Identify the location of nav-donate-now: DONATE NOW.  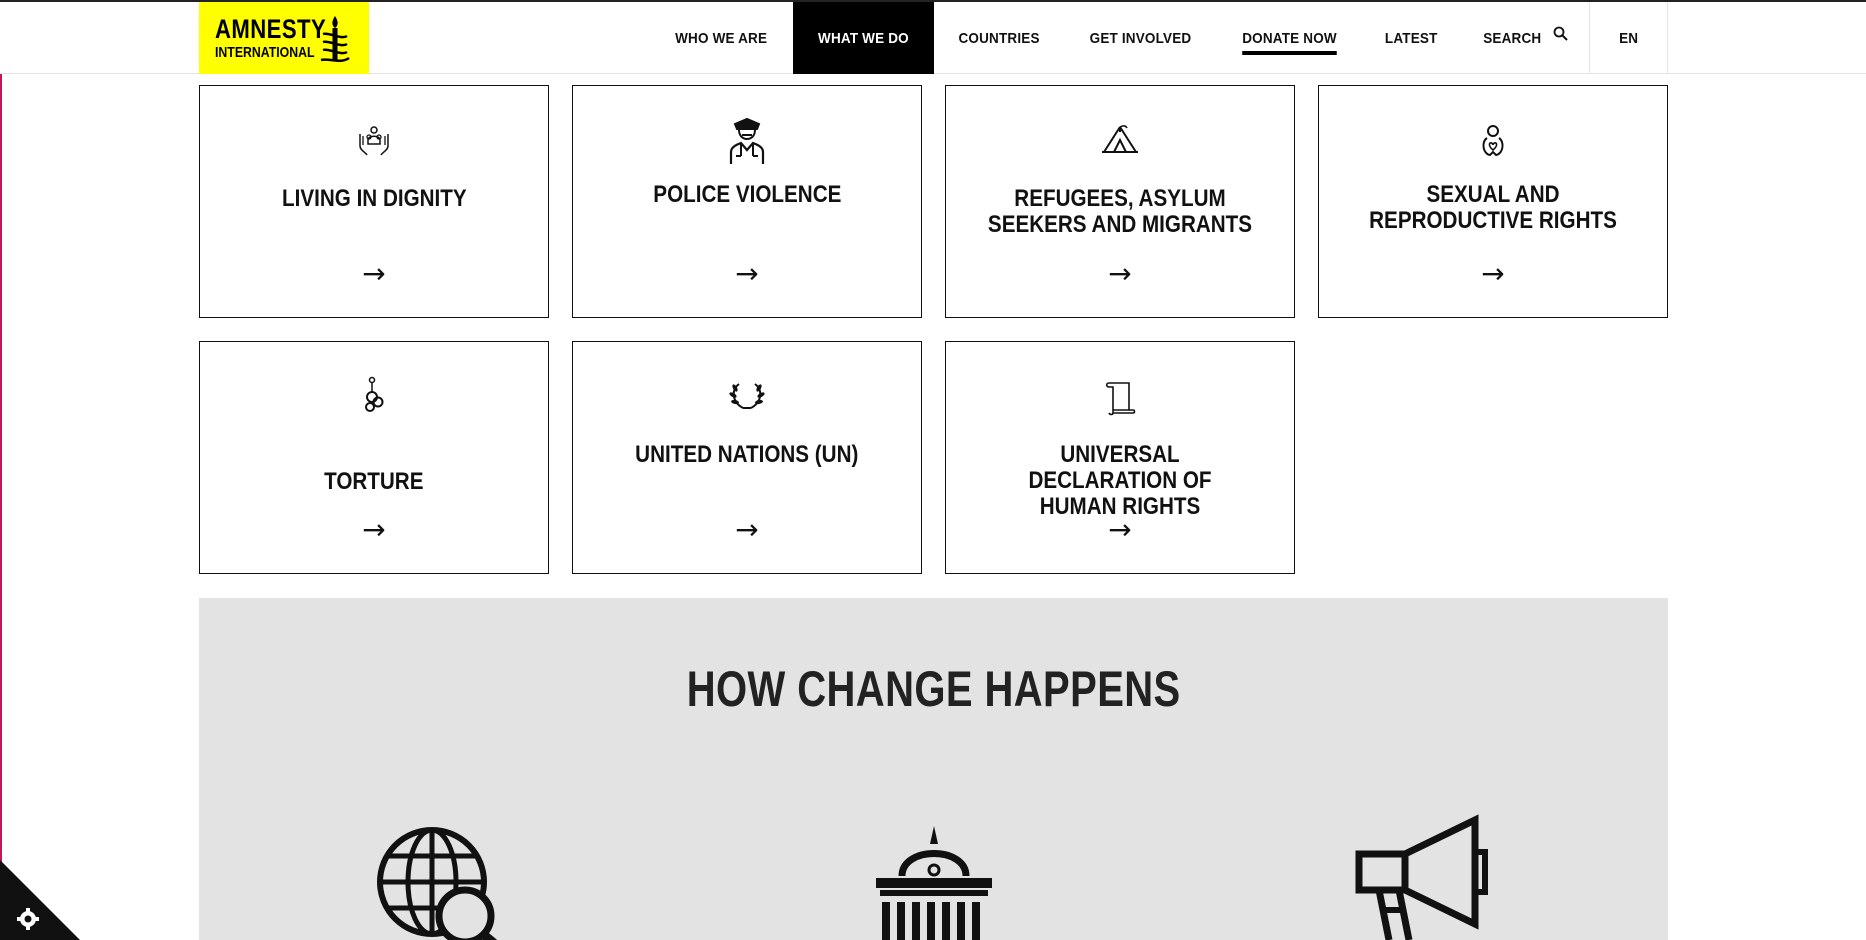
(1289, 38).